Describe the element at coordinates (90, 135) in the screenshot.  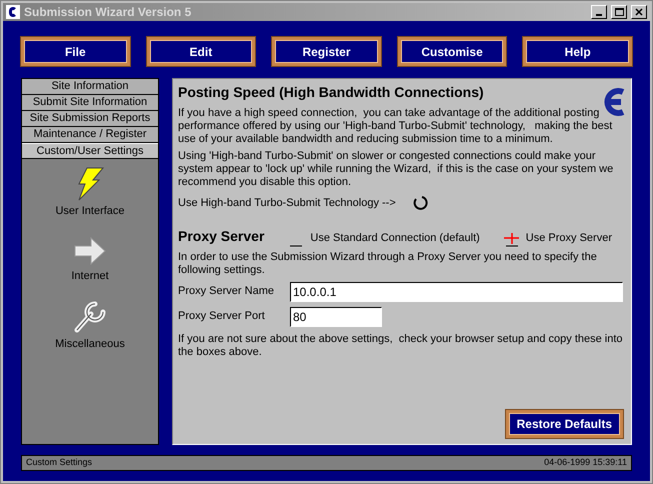
I see `sidebar-tab: Maintenance / Register` at that location.